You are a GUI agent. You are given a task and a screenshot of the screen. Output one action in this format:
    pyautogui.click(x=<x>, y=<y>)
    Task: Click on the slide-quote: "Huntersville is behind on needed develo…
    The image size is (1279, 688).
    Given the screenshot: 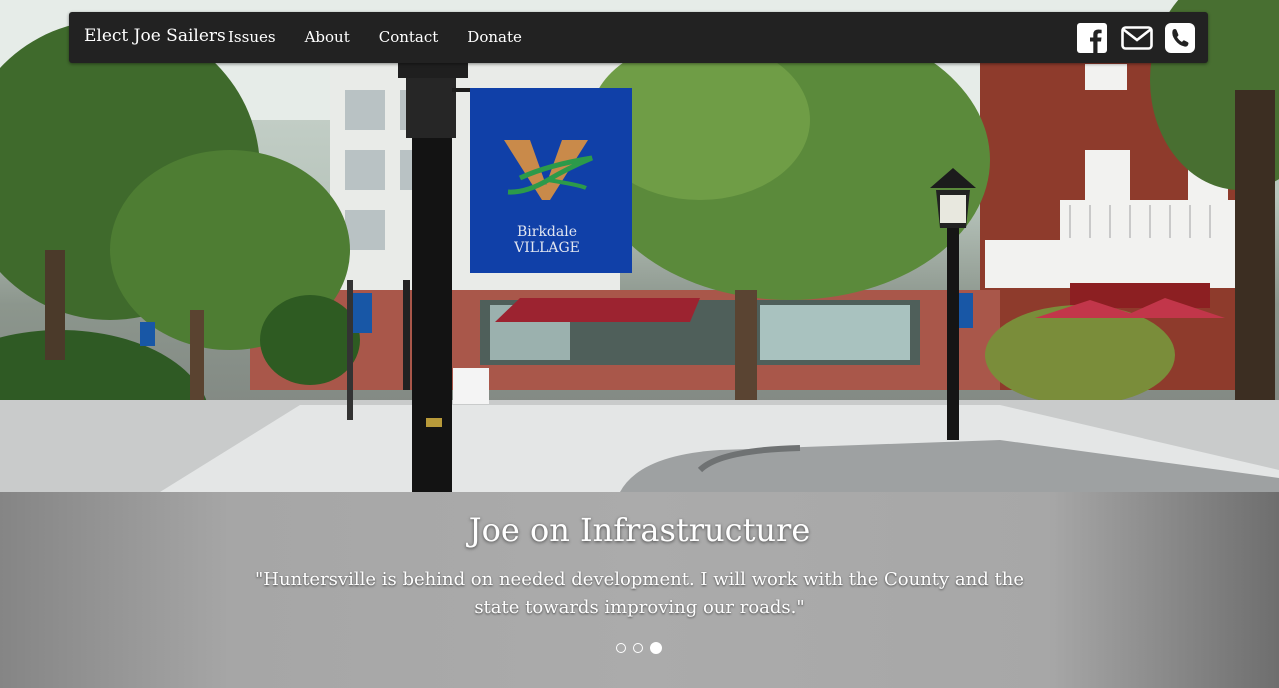 What is the action you would take?
    pyautogui.click(x=639, y=593)
    